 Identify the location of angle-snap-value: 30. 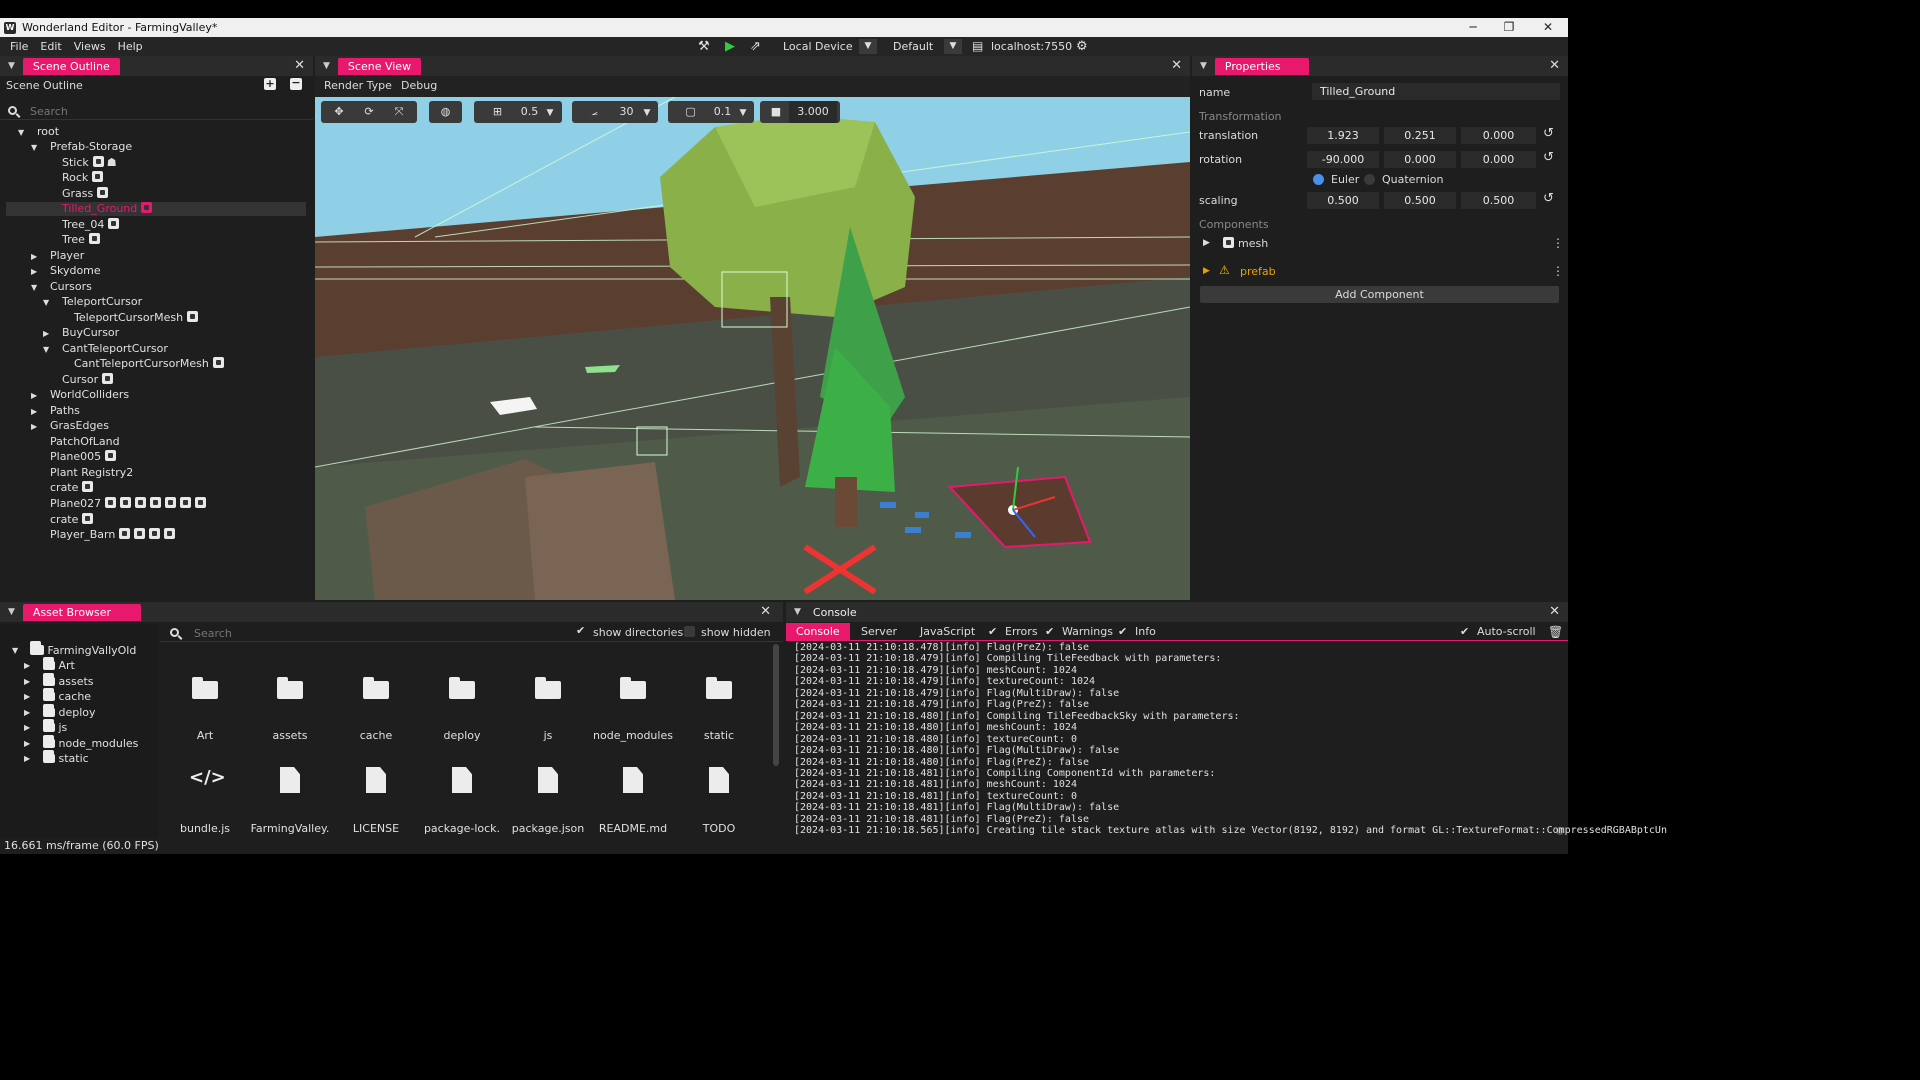
(627, 112).